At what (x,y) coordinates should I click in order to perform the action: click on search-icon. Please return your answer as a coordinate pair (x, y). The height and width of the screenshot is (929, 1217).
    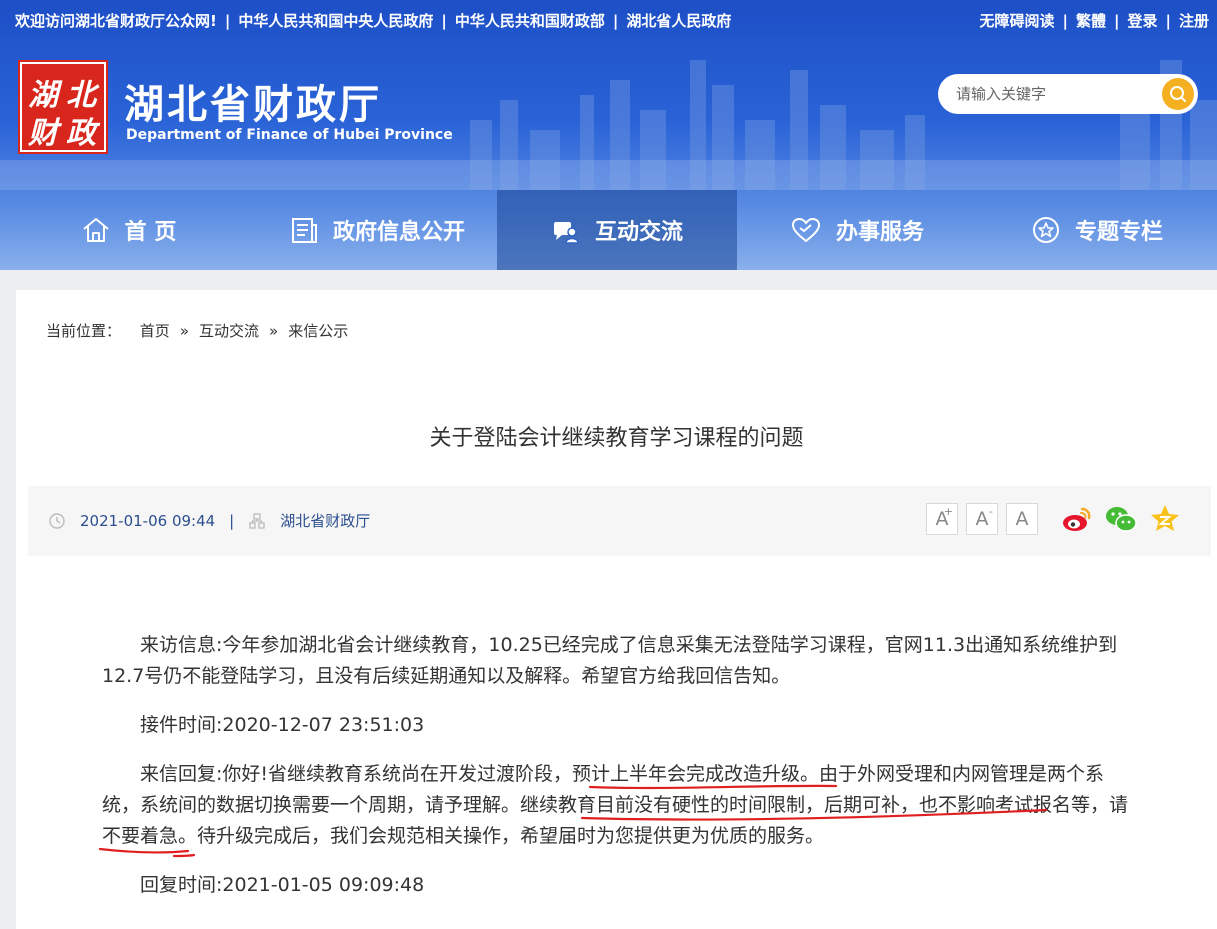
    Looking at the image, I should click on (1178, 94).